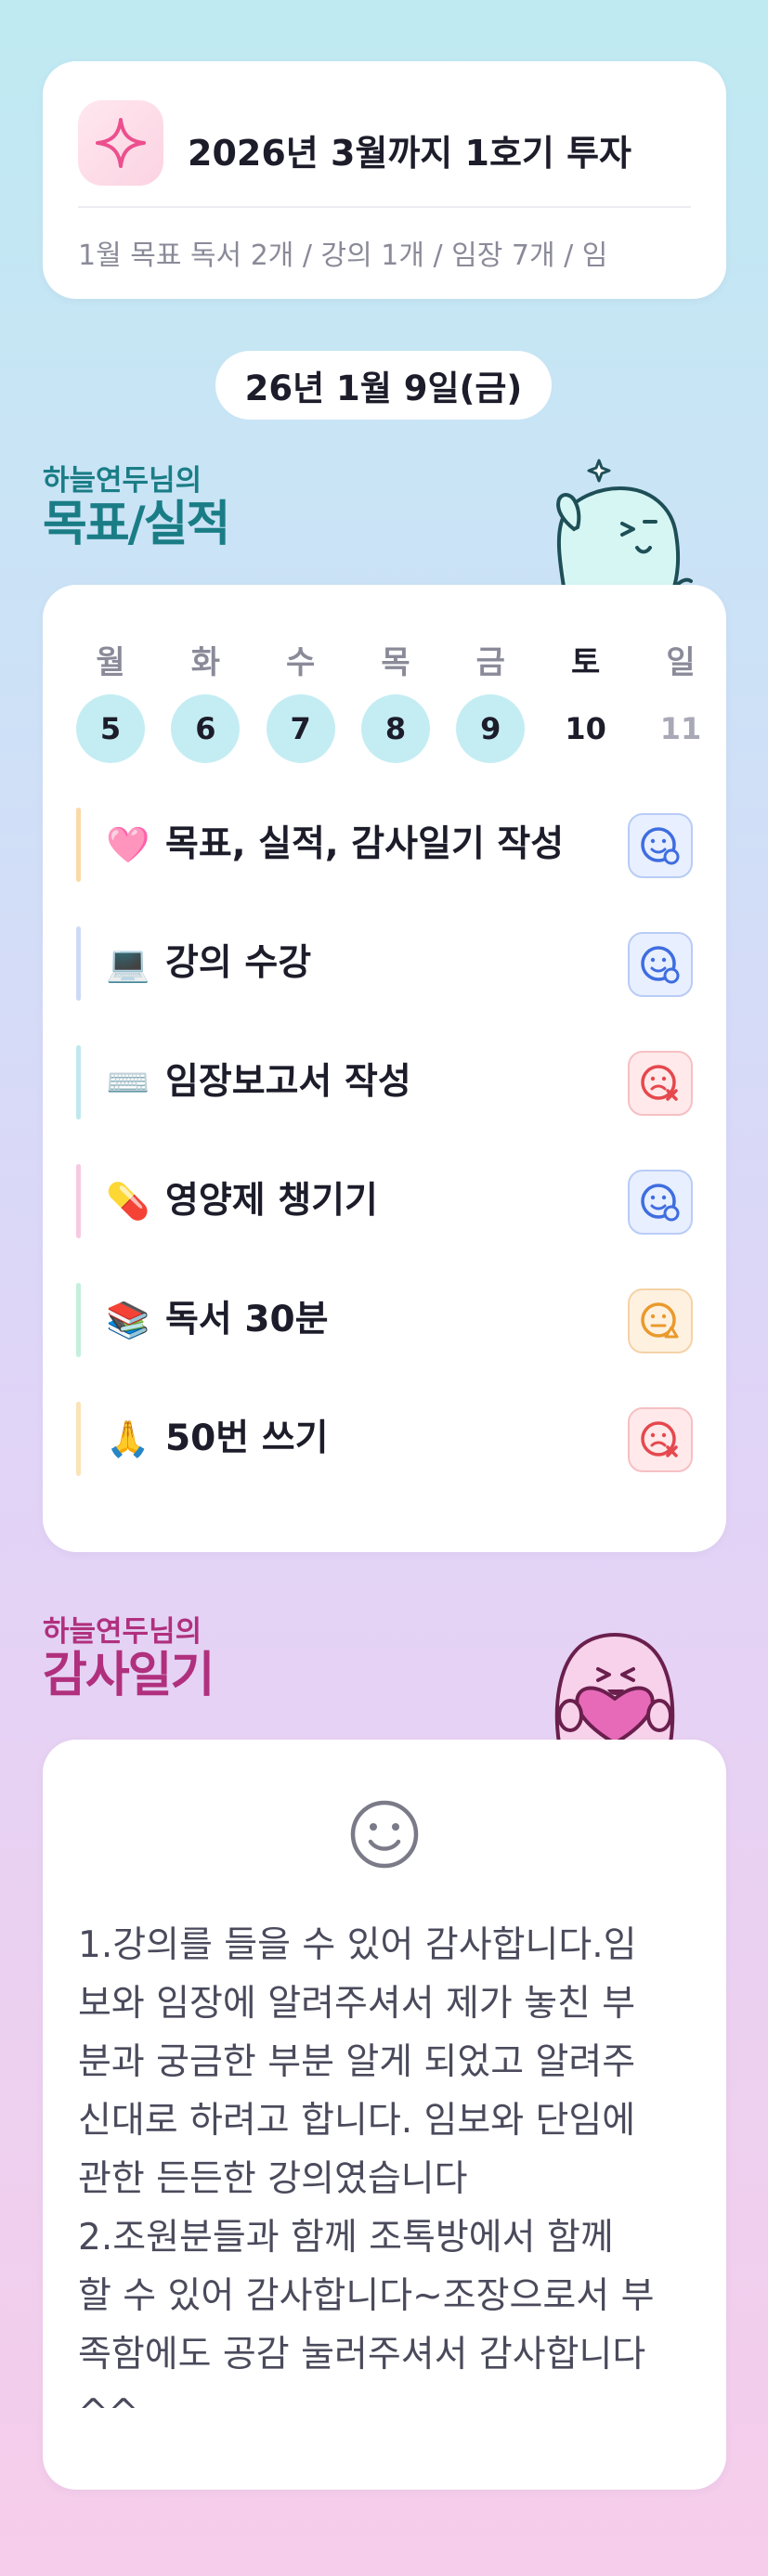 This screenshot has width=768, height=2576. Describe the element at coordinates (238, 963) in the screenshot. I see `task-label: 강의 수강` at that location.